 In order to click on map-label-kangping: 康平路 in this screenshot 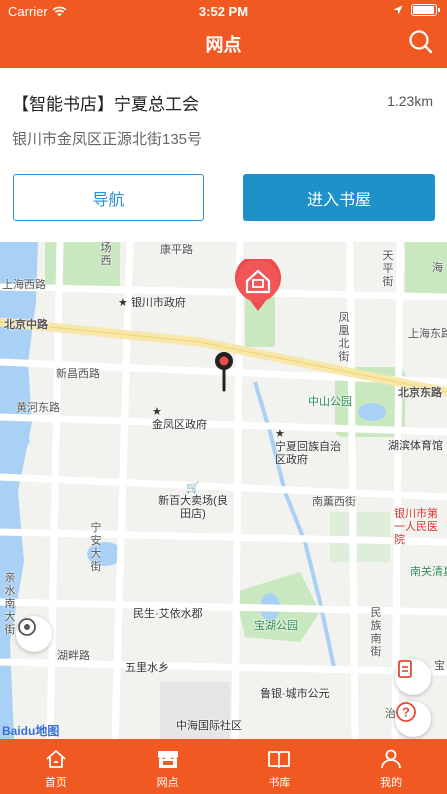, I will do `click(176, 250)`.